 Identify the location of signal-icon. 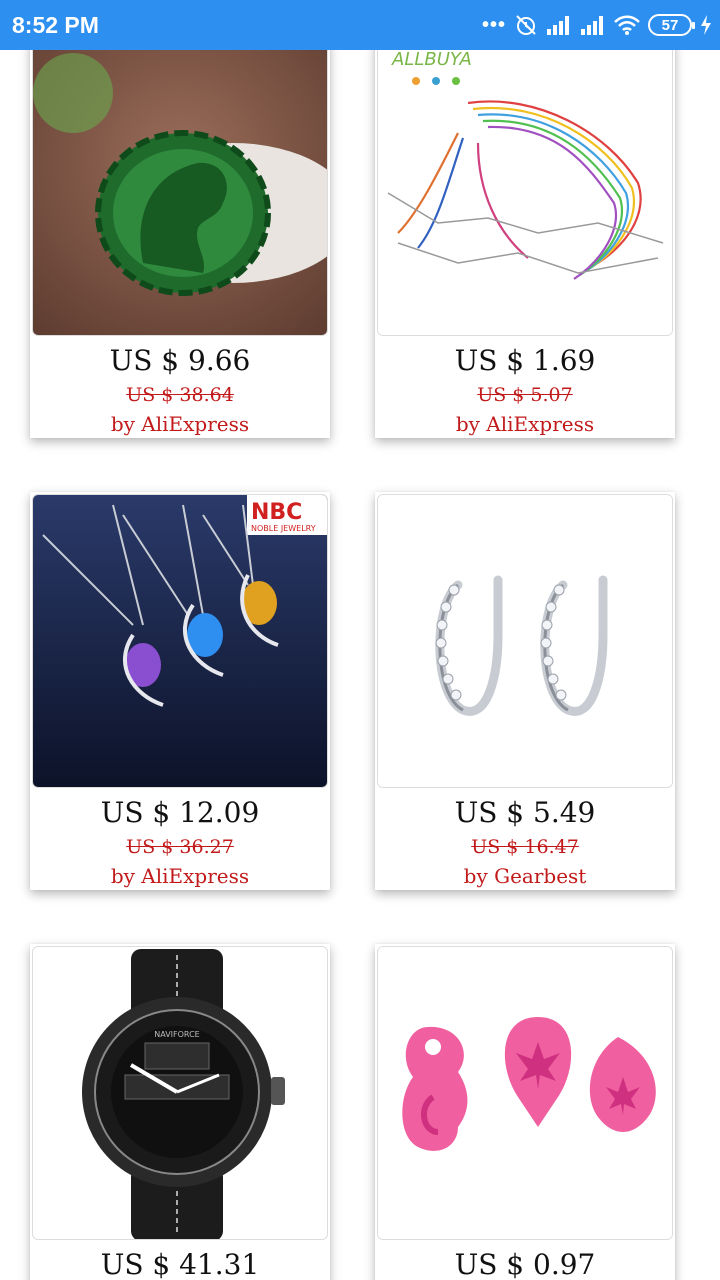
(559, 25).